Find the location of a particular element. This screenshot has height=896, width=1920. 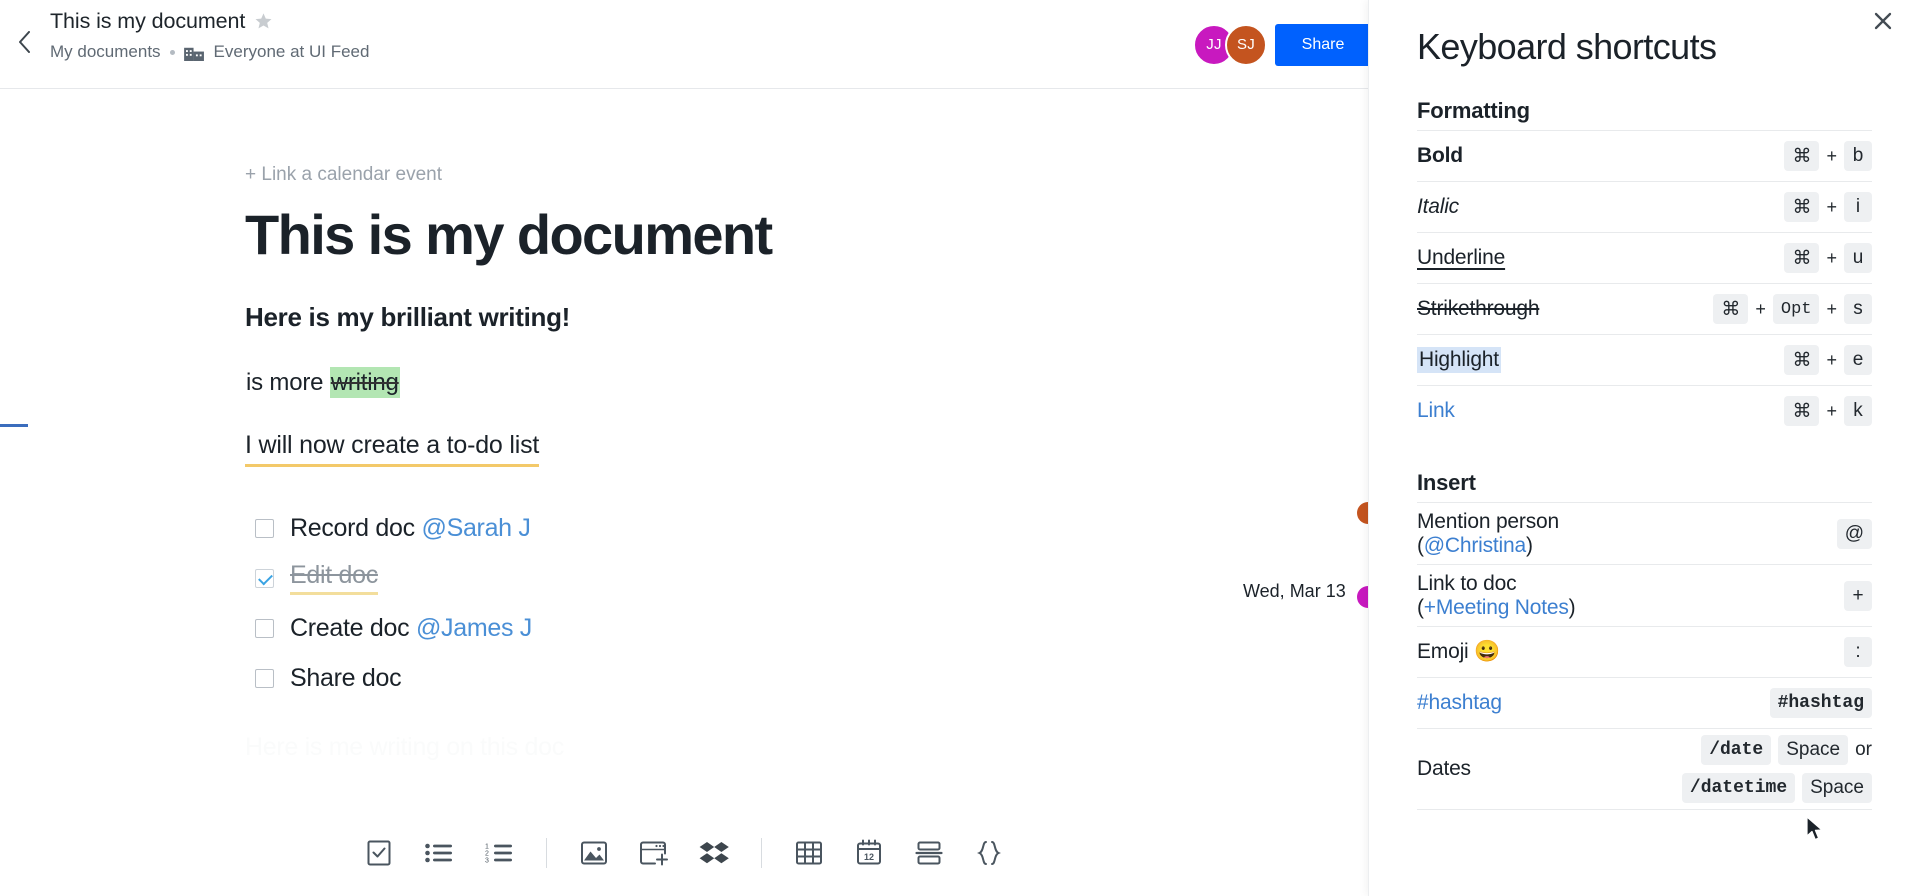

keycap-letter: b is located at coordinates (1858, 156).